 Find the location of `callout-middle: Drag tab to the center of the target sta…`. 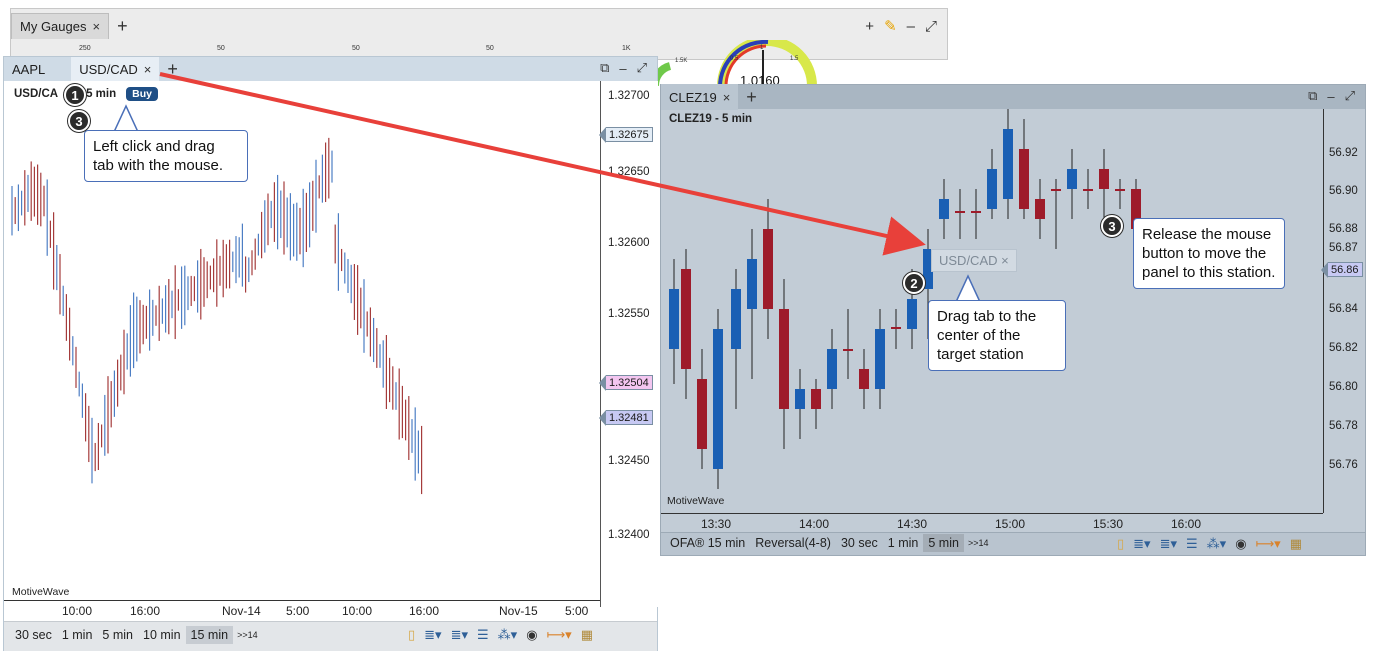

callout-middle: Drag tab to the center of the target sta… is located at coordinates (997, 335).